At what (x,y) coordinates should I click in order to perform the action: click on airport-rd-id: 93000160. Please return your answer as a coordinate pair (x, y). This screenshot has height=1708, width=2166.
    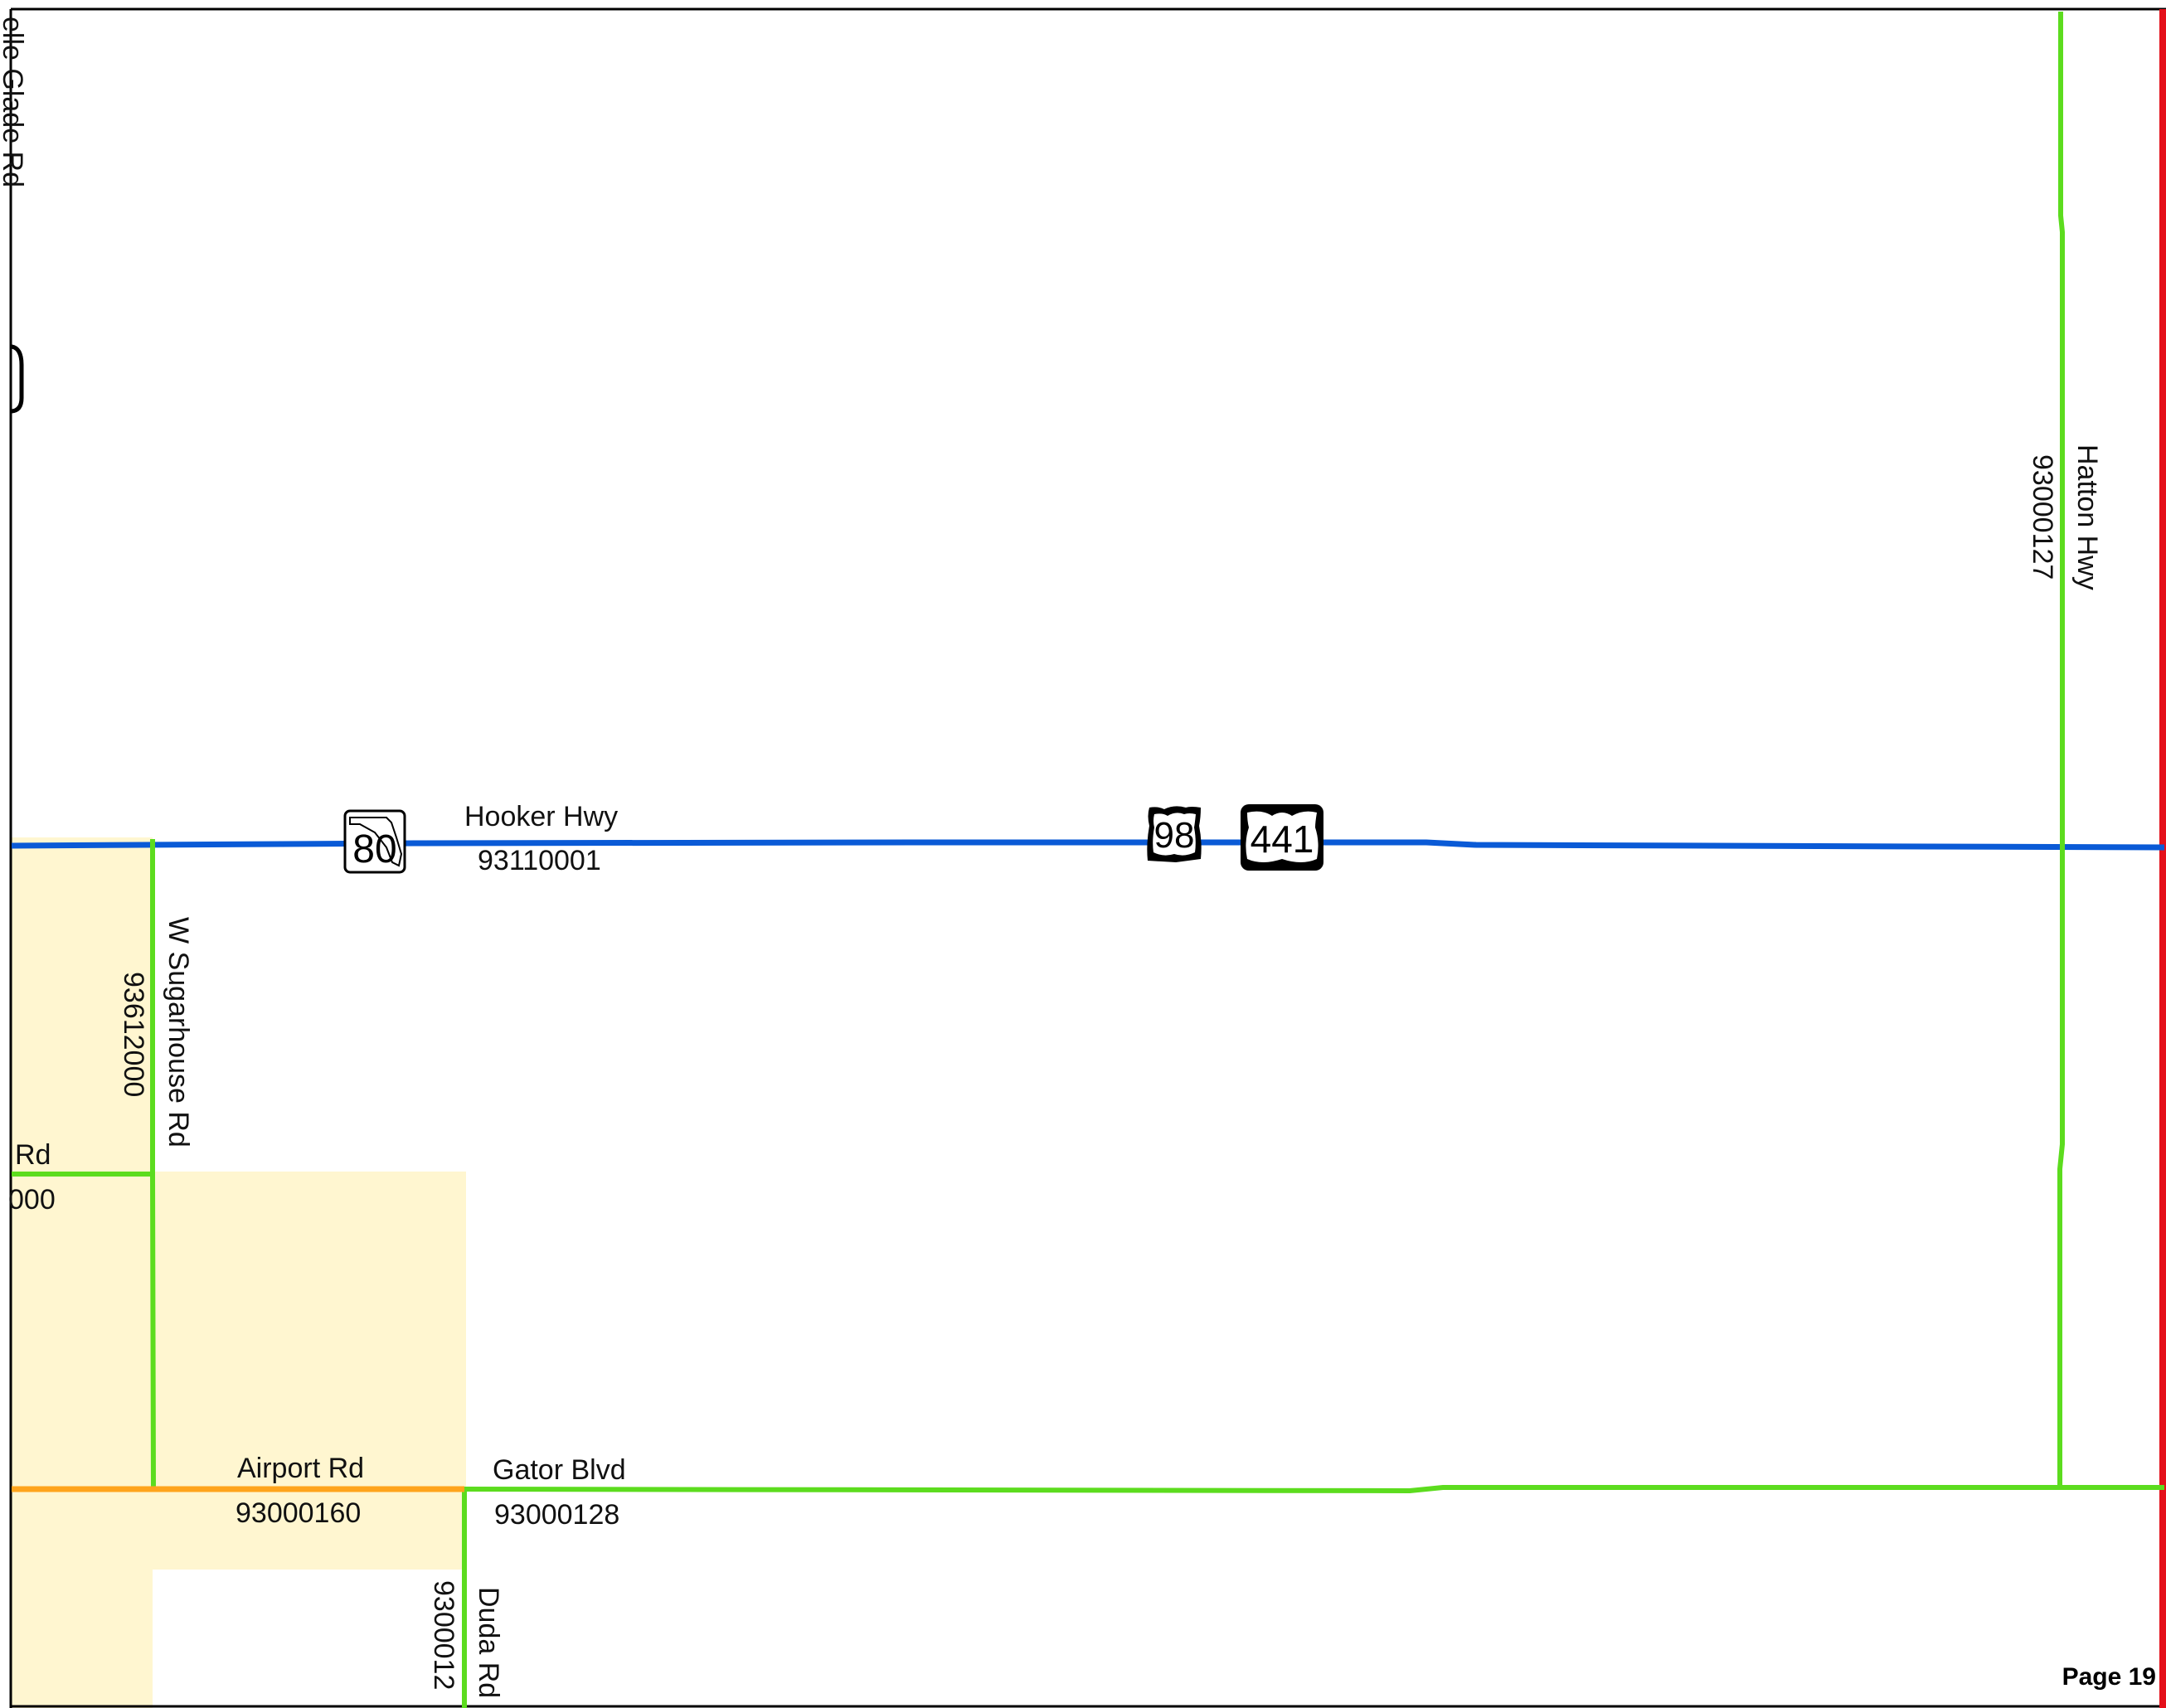
    Looking at the image, I should click on (298, 1513).